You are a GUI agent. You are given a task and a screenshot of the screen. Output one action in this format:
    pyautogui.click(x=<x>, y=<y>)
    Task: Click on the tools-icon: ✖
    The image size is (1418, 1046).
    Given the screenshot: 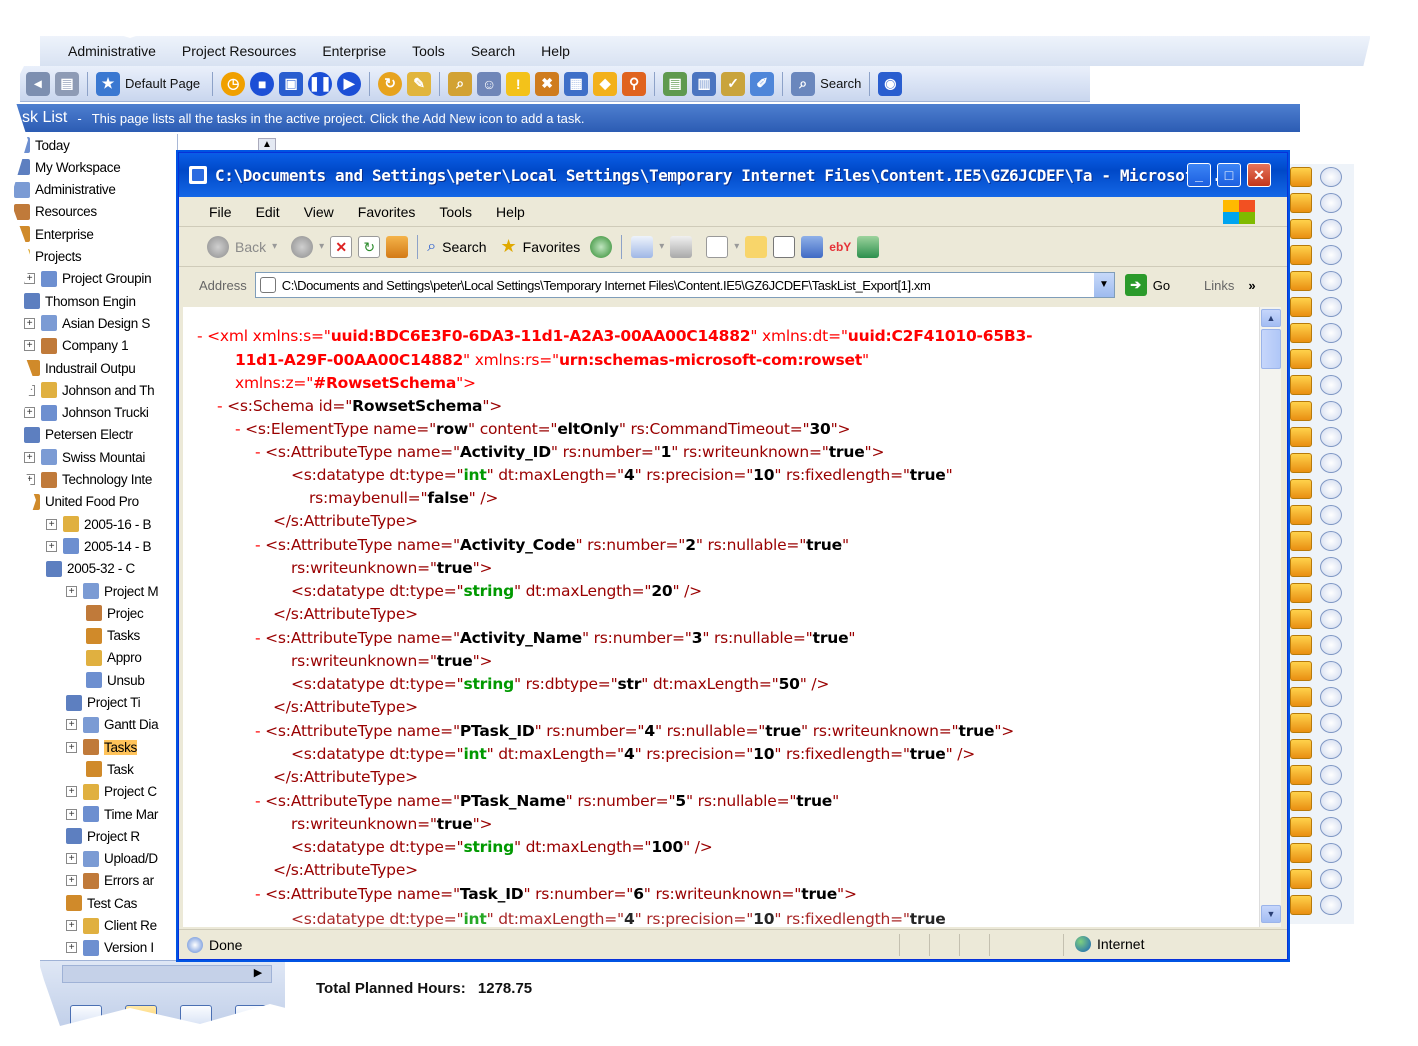 What is the action you would take?
    pyautogui.click(x=547, y=83)
    